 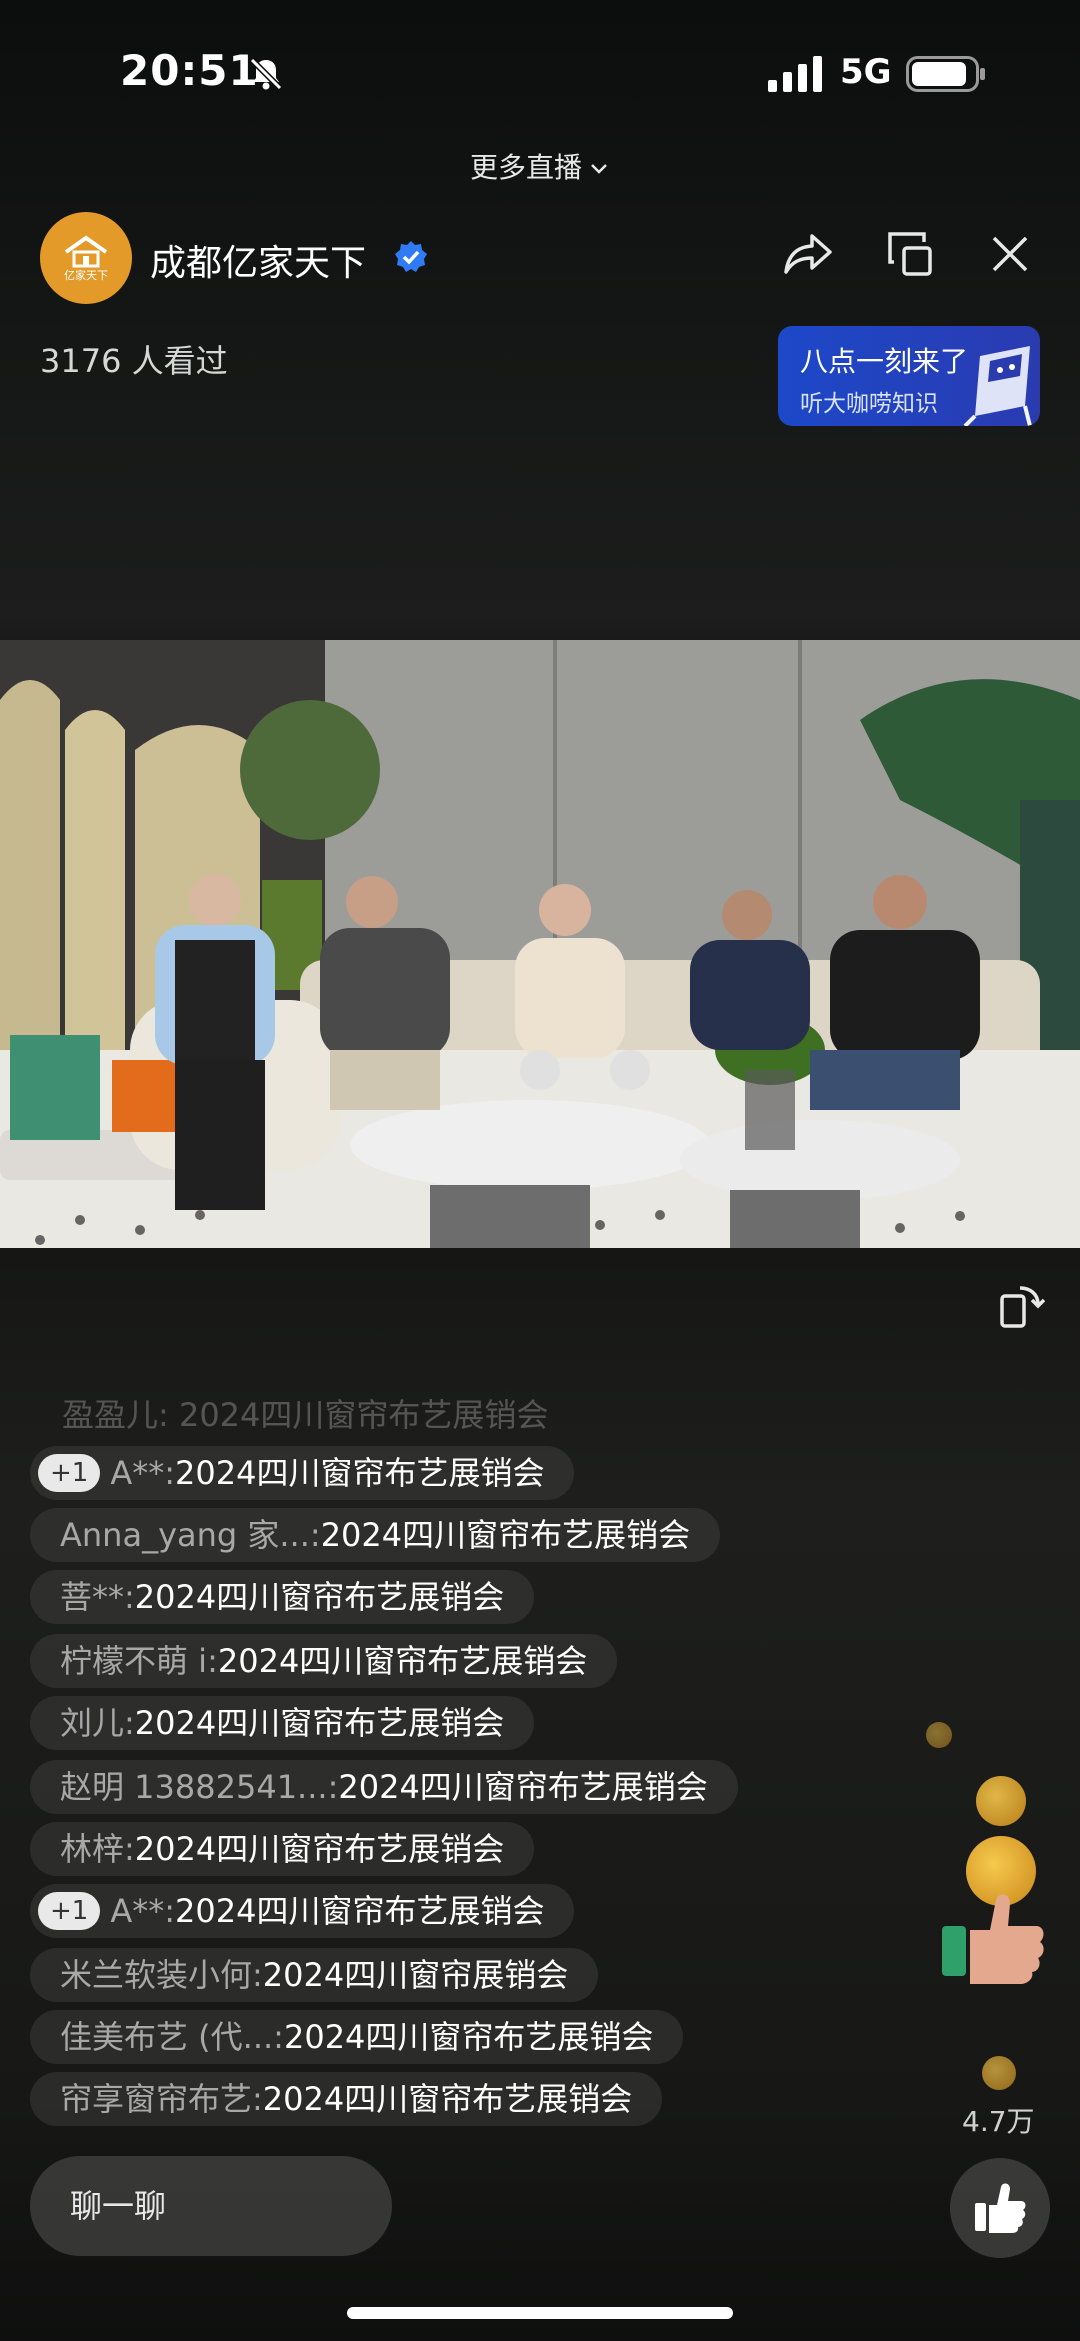 I want to click on network-type: 5G, so click(x=866, y=72).